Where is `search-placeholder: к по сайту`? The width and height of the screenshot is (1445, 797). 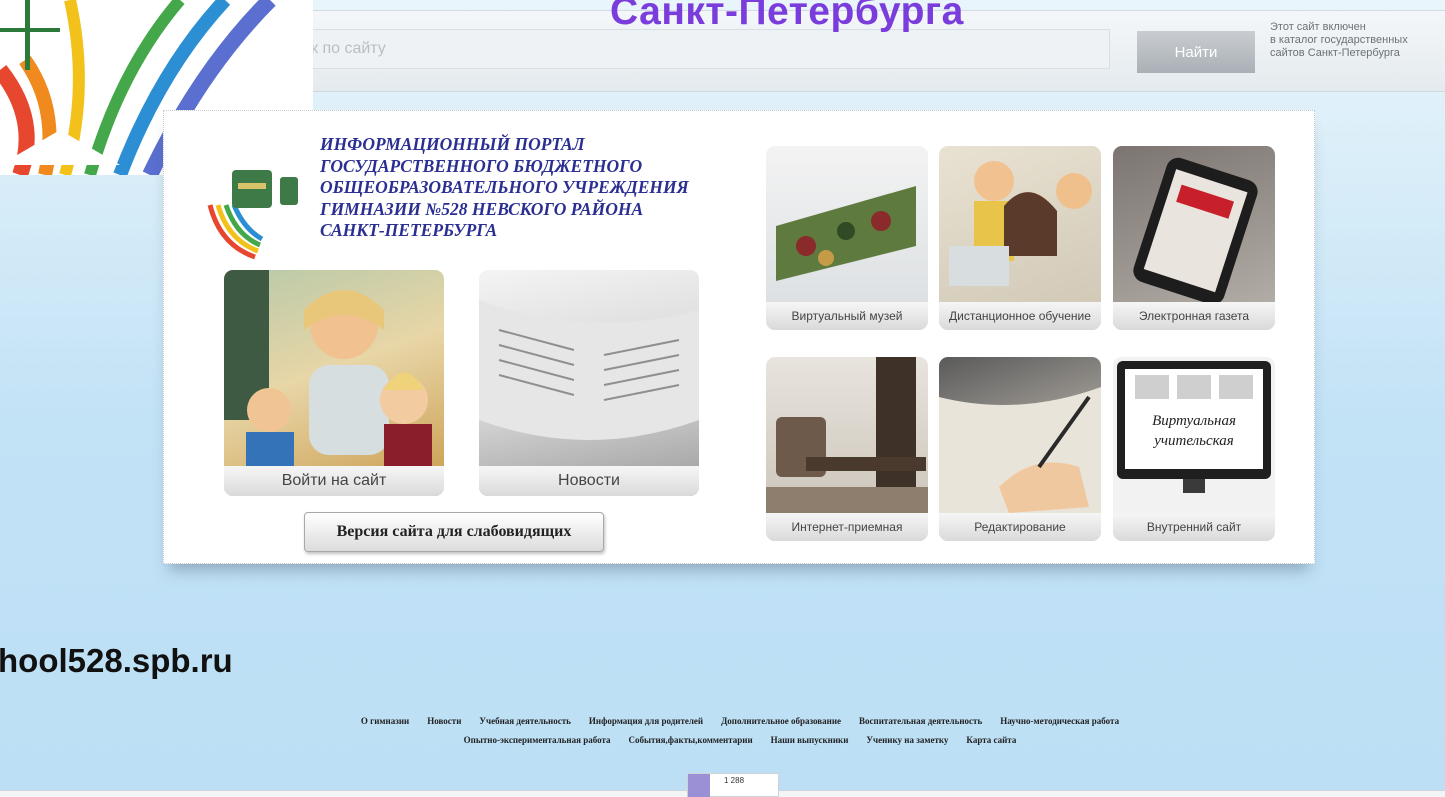 search-placeholder: к по сайту is located at coordinates (348, 48).